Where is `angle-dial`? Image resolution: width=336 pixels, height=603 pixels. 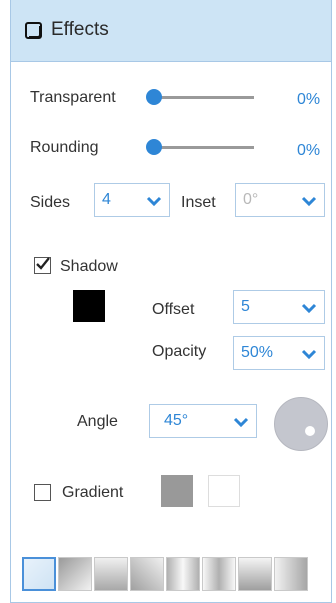 angle-dial is located at coordinates (301, 424).